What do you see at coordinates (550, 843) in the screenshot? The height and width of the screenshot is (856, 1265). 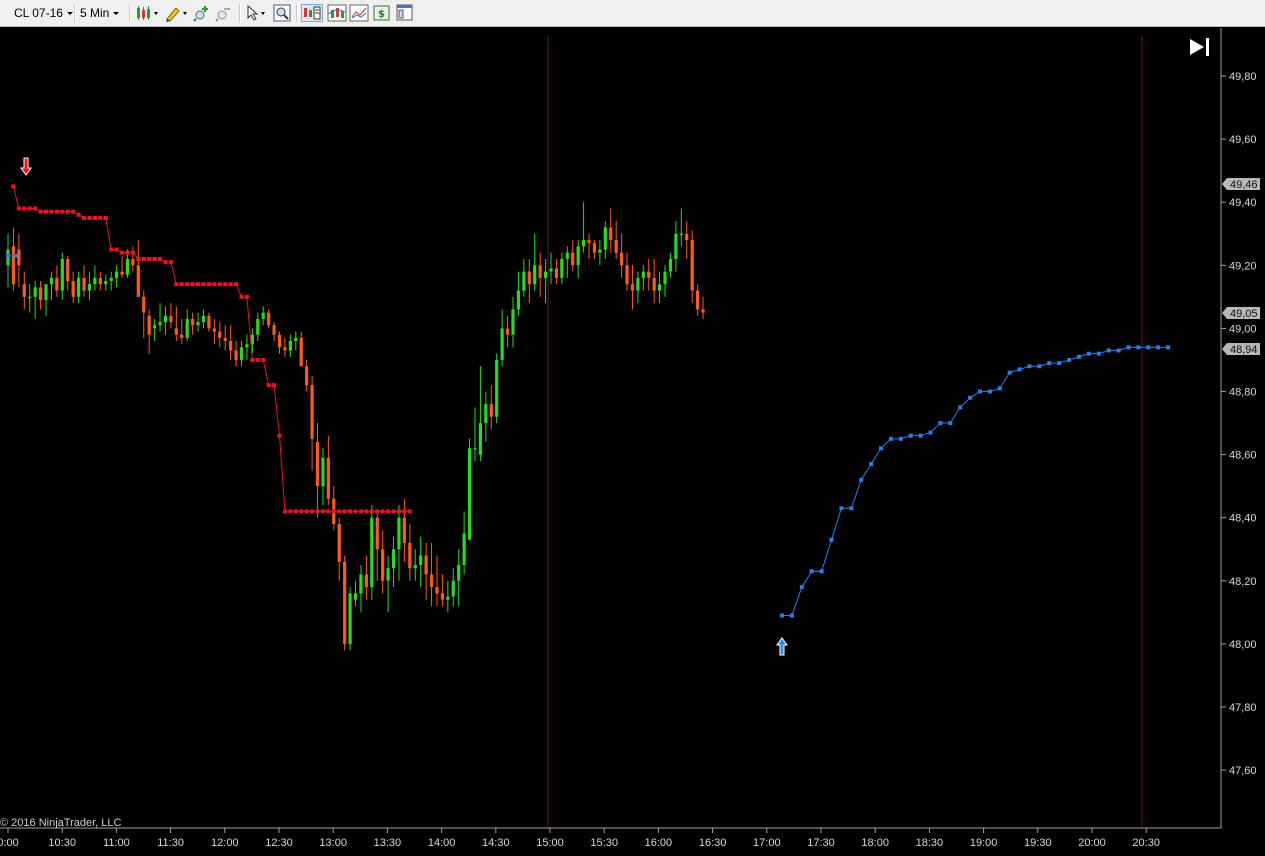 I see `time-tick-label: 15:00` at bounding box center [550, 843].